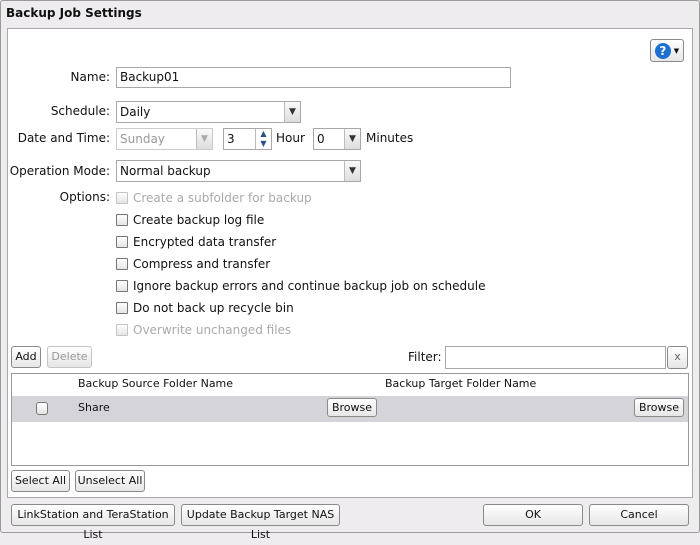 The image size is (700, 545). I want to click on hour-stepper: 3 ▲ ▼, so click(247, 139).